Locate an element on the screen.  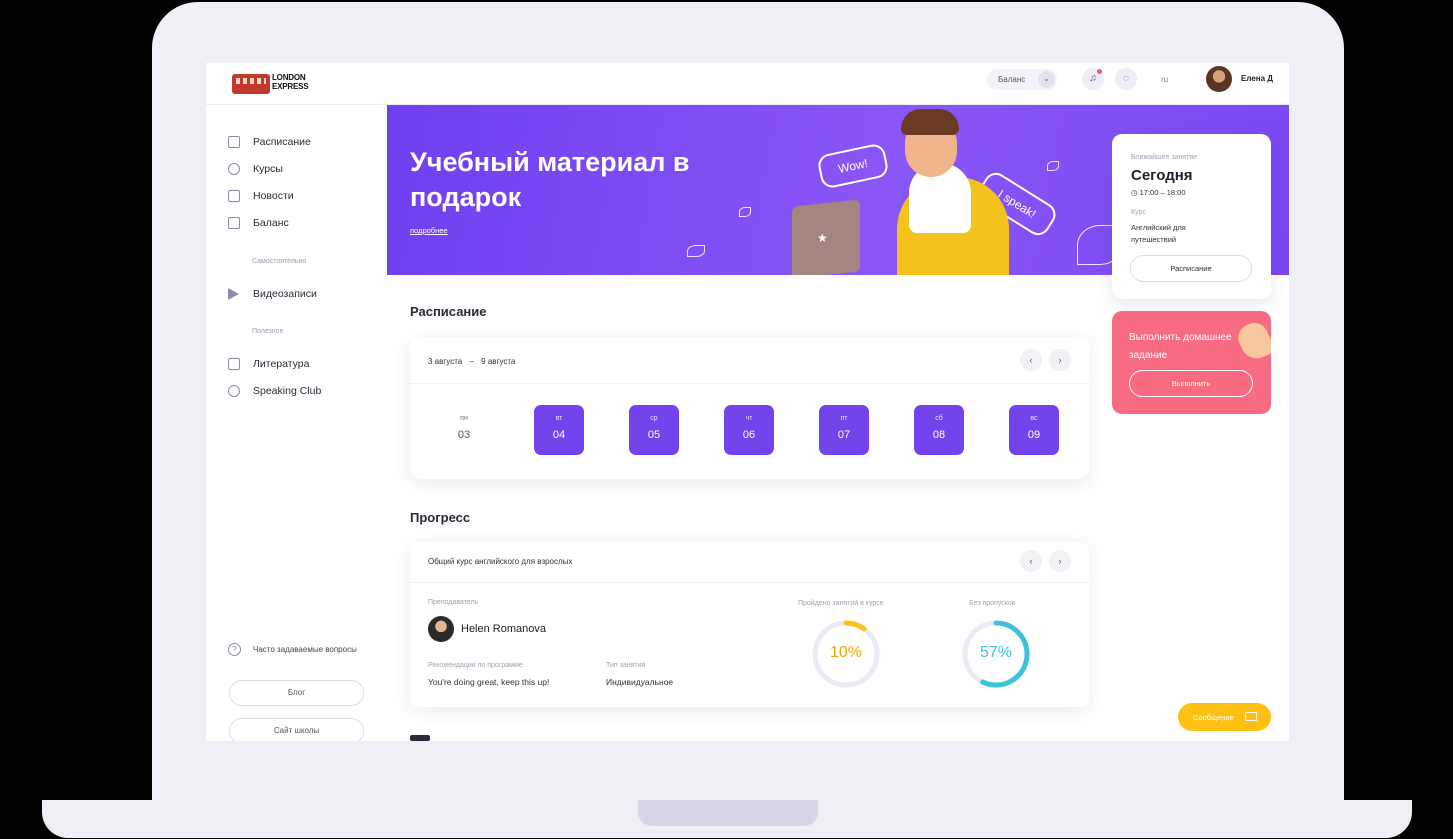
sidebar-item-label: Курсы is located at coordinates (268, 169).